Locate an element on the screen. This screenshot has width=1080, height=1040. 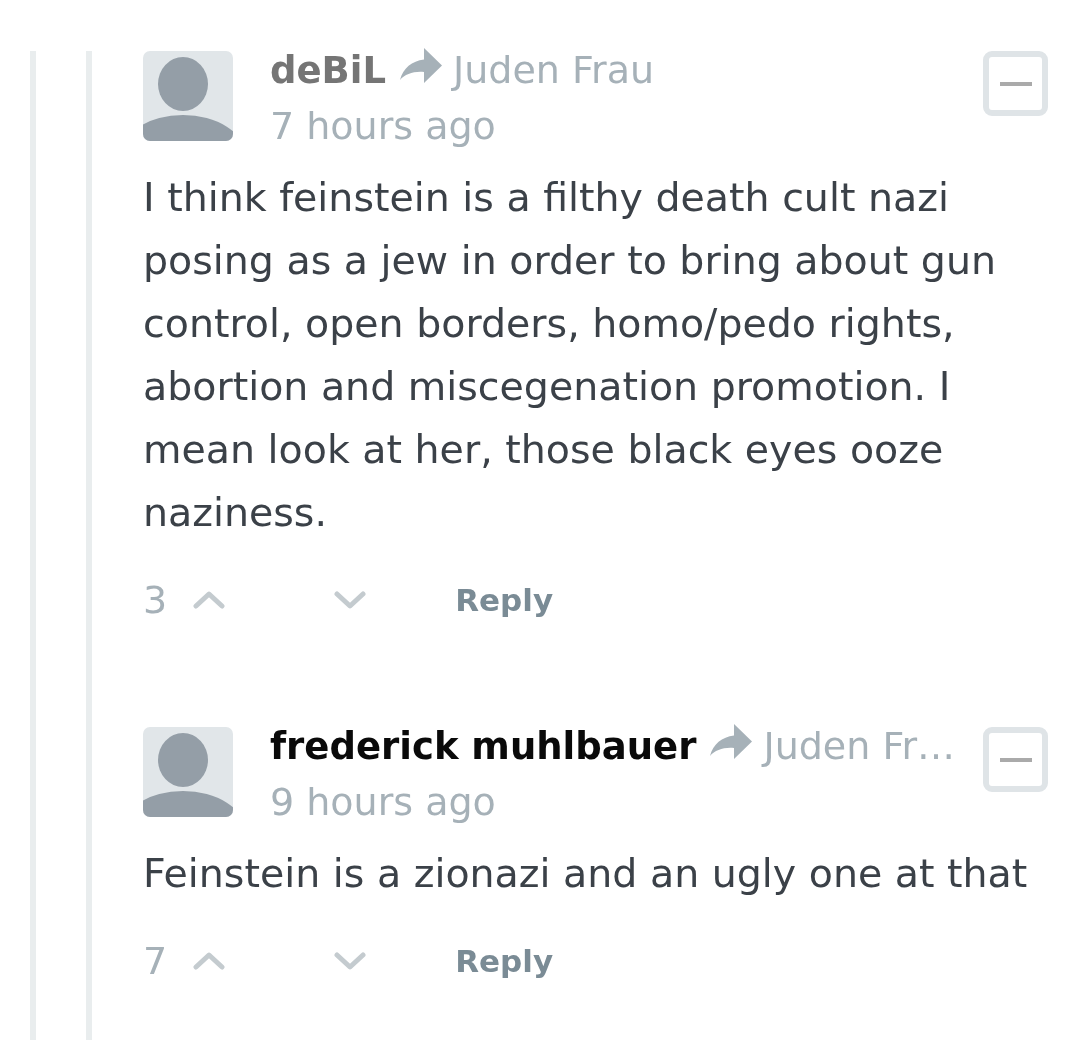
comment-text: Feinstein is a zionazi and an ugly one at that is located at coordinates (586, 873).